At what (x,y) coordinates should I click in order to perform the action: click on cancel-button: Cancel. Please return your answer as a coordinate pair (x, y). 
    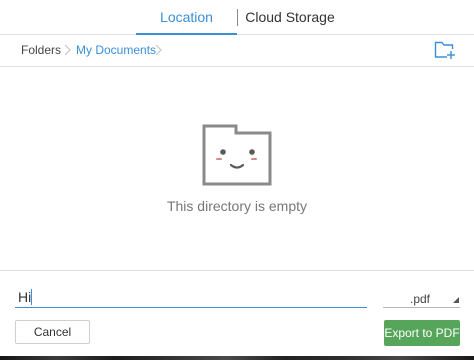
    Looking at the image, I should click on (52, 332).